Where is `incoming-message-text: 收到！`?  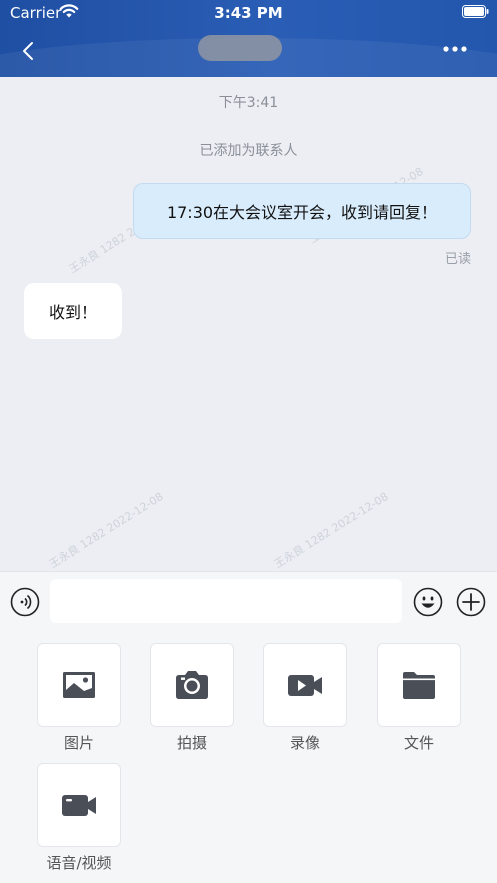
incoming-message-text: 收到！ is located at coordinates (72, 312).